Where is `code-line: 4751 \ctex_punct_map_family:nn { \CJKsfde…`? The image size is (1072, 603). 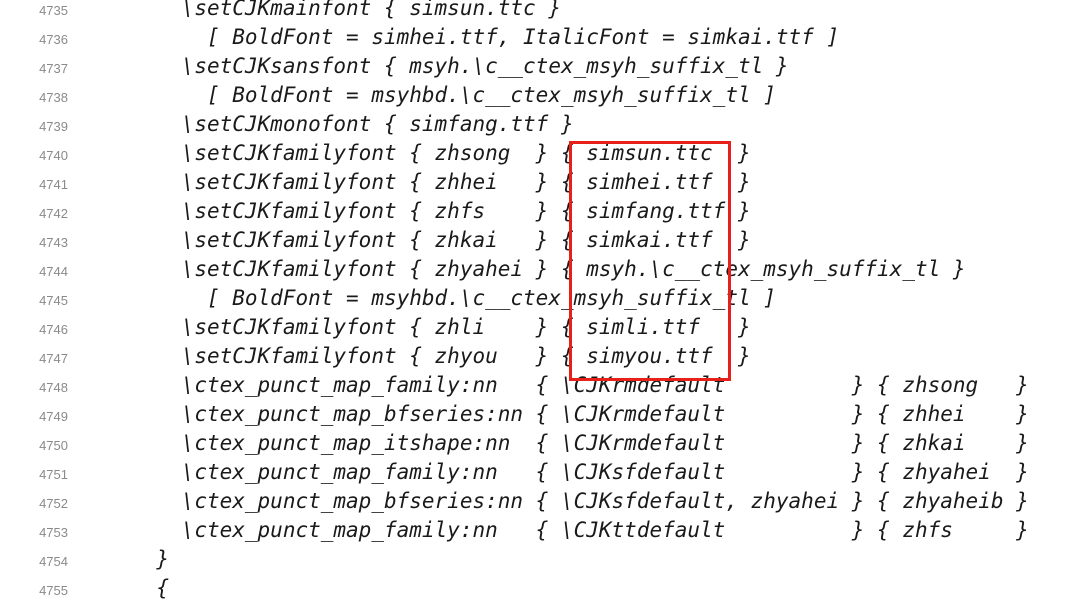 code-line: 4751 \ctex_punct_map_family:nn { \CJKsfde… is located at coordinates (536, 472).